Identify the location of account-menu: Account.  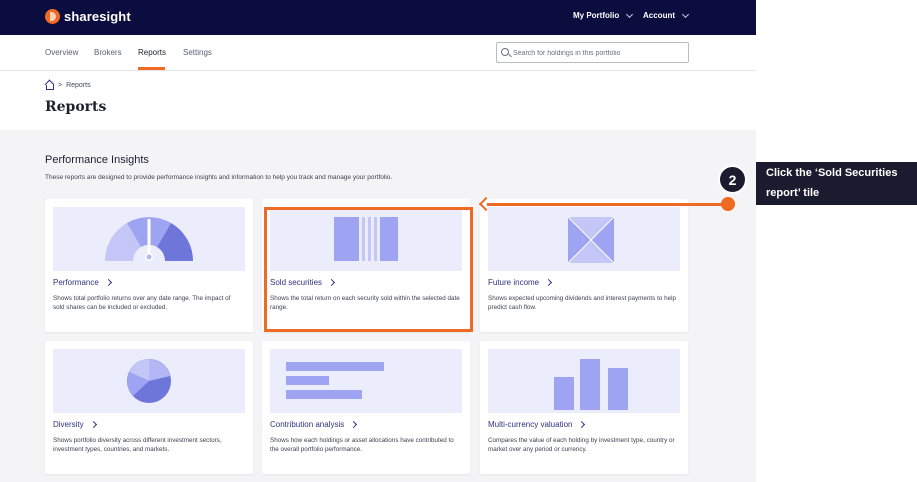
(666, 15).